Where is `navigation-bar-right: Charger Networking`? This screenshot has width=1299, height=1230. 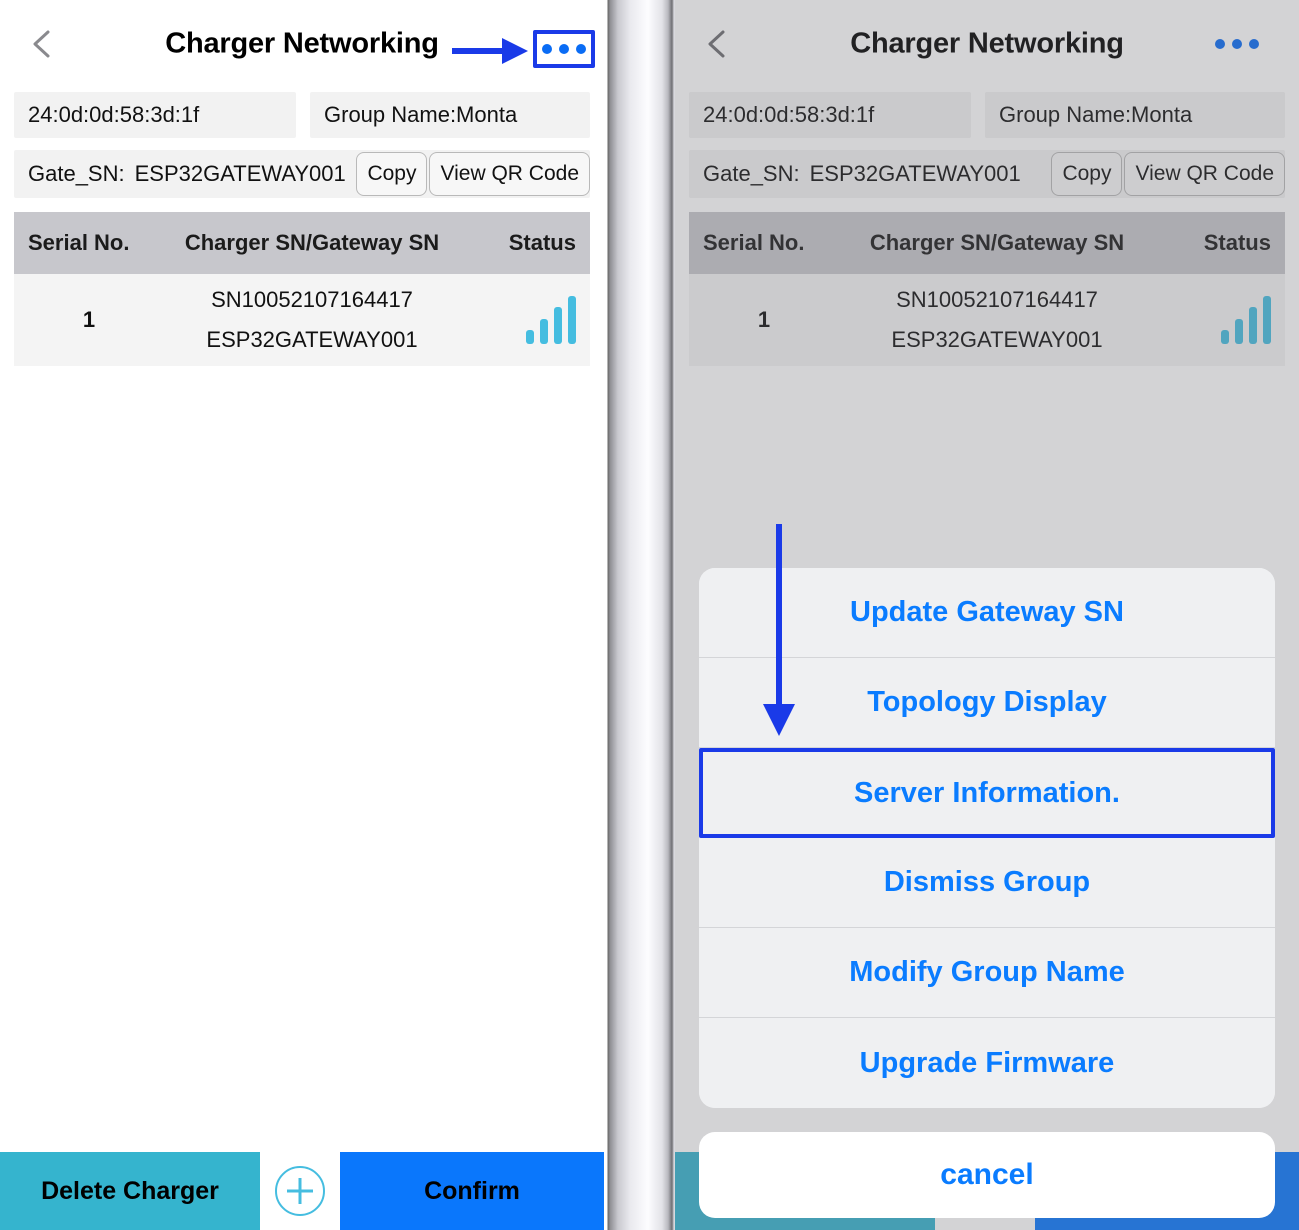
navigation-bar-right: Charger Networking is located at coordinates (987, 44).